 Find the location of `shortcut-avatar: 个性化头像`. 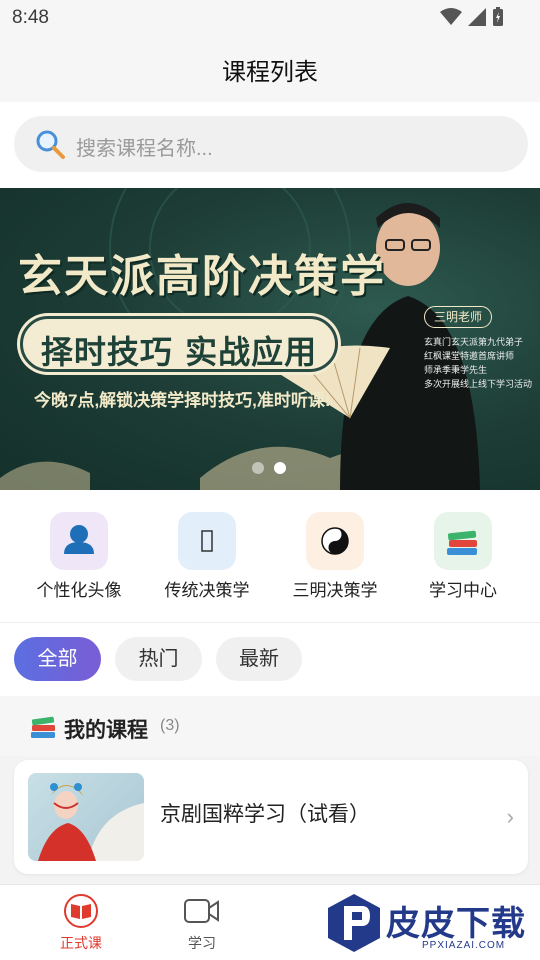

shortcut-avatar: 个性化头像 is located at coordinates (79, 556).